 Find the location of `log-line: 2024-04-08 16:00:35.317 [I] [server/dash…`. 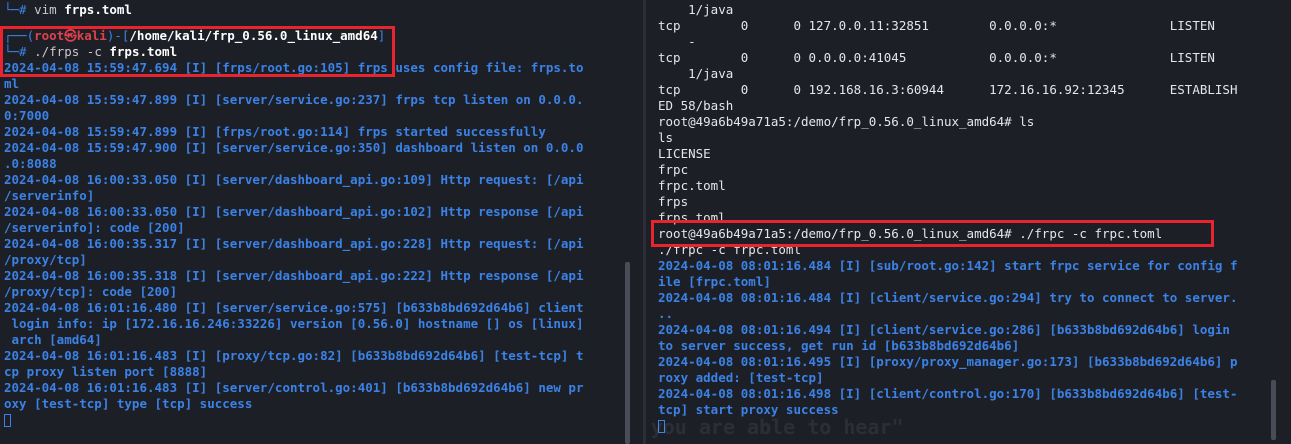

log-line: 2024-04-08 16:00:35.317 [I] [server/dash… is located at coordinates (294, 243).